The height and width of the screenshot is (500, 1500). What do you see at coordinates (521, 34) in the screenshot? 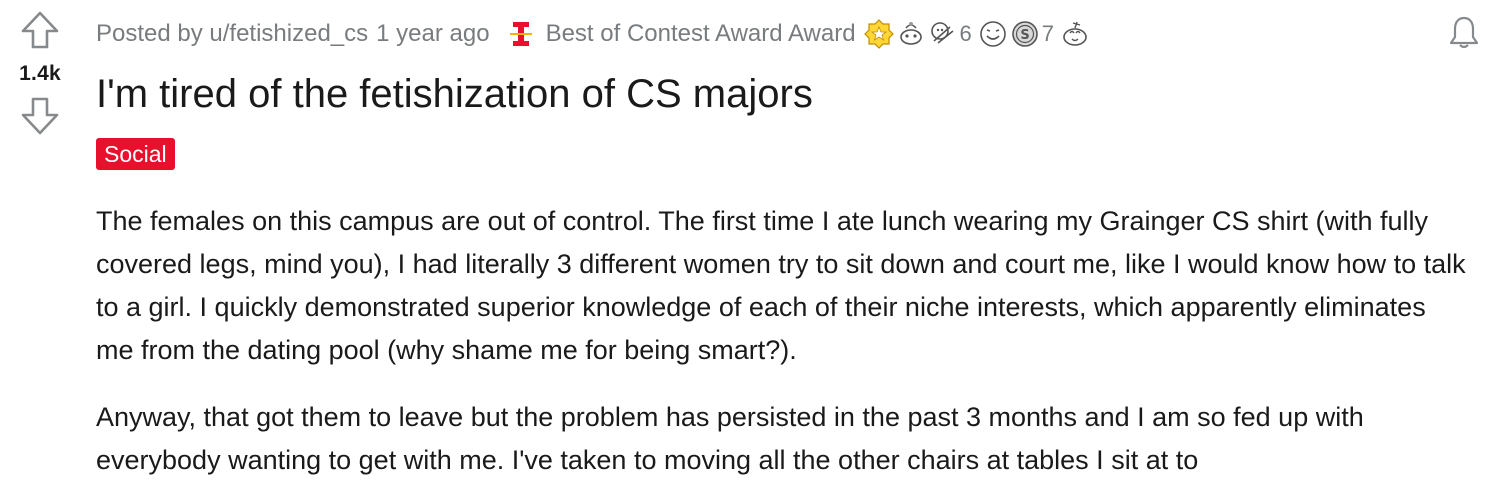
I see `best-of-contest-award-icon` at bounding box center [521, 34].